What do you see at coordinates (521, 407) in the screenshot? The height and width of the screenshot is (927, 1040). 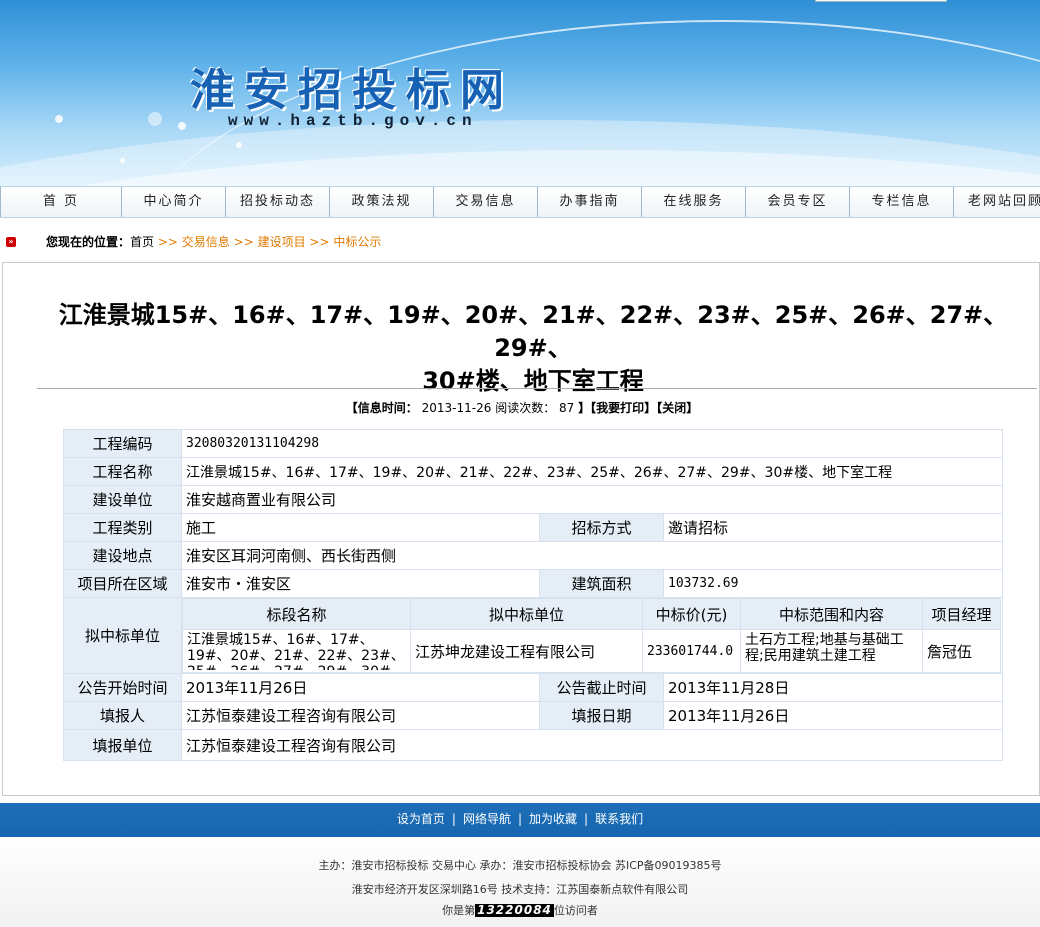 I see `article-meta: 【信息时间： 2013-11-26 阅读次数： 87 】【我要打印】【关闭】` at bounding box center [521, 407].